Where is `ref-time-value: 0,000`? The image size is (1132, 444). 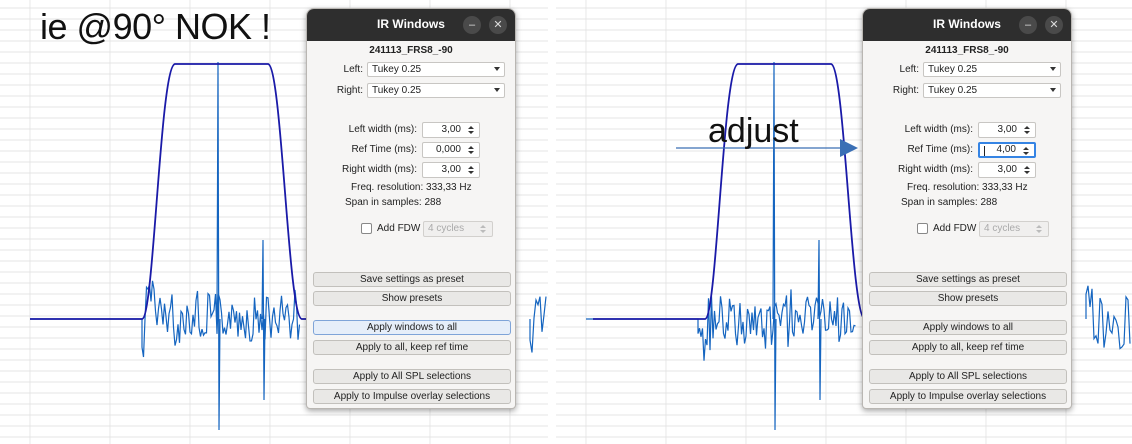
ref-time-value: 0,000 is located at coordinates (448, 149).